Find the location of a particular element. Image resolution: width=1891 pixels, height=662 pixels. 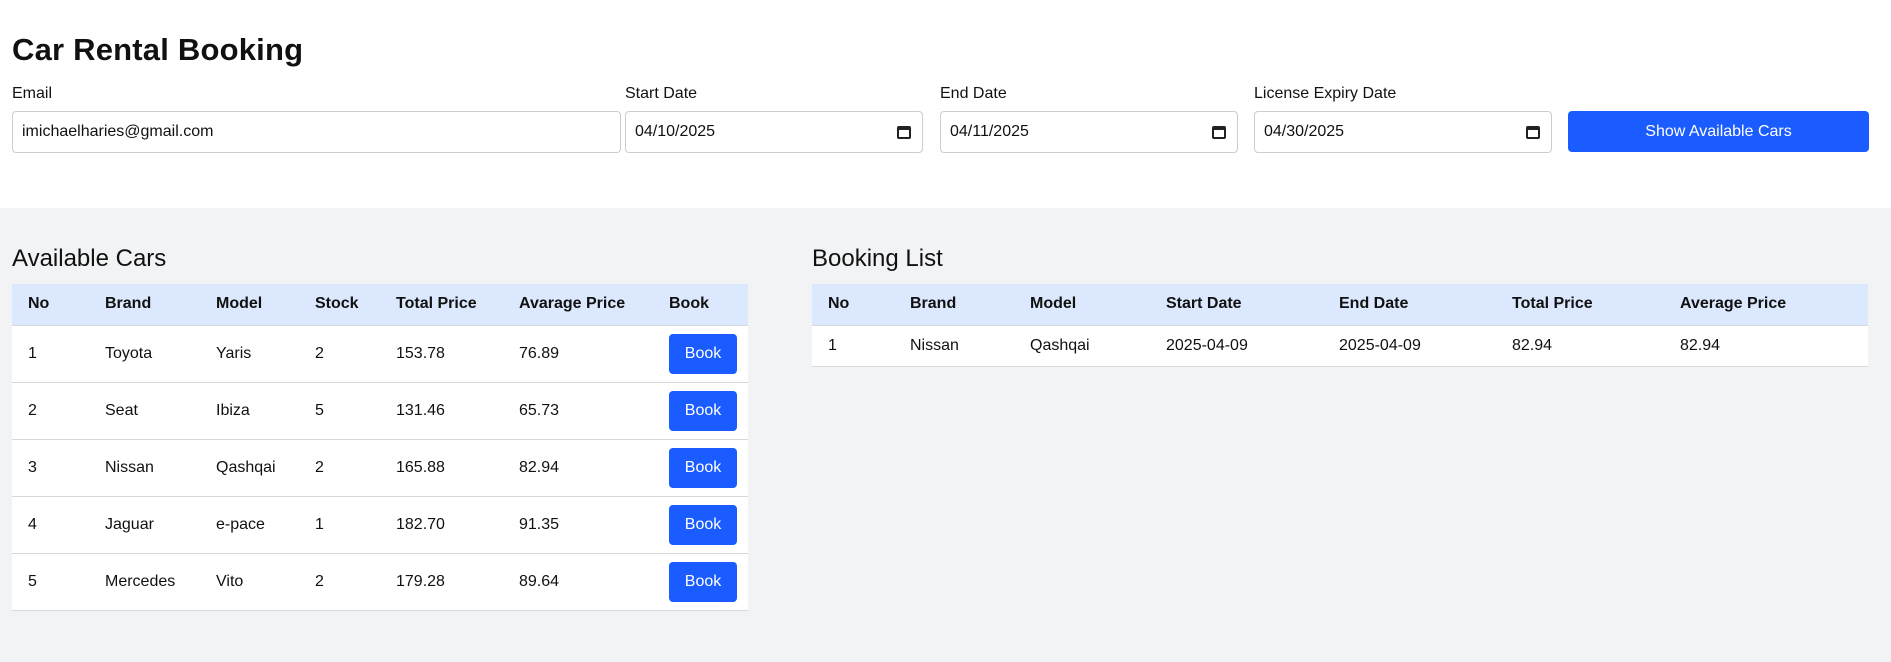

start-date-input: 04/10/2025 is located at coordinates (774, 132).